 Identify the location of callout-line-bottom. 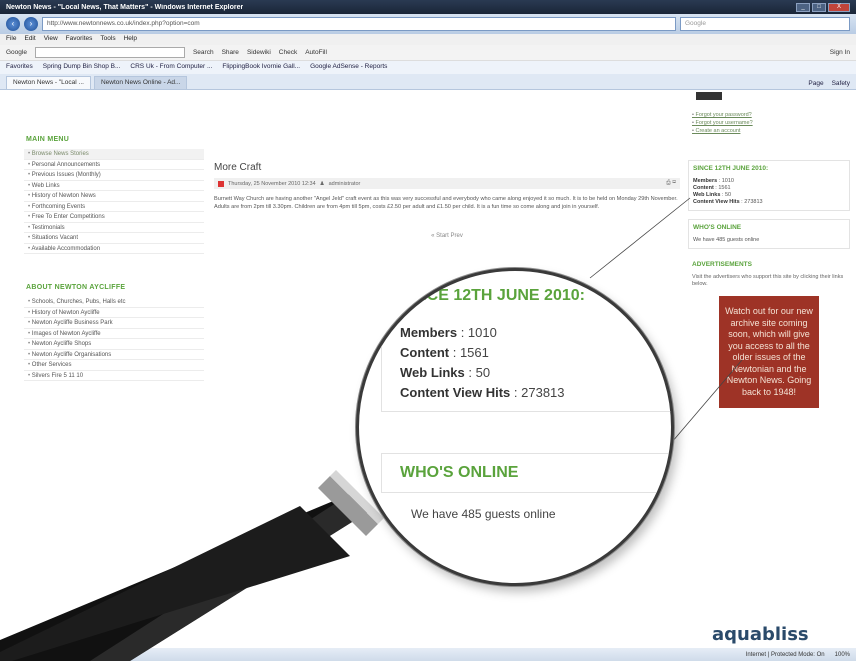
(707, 401).